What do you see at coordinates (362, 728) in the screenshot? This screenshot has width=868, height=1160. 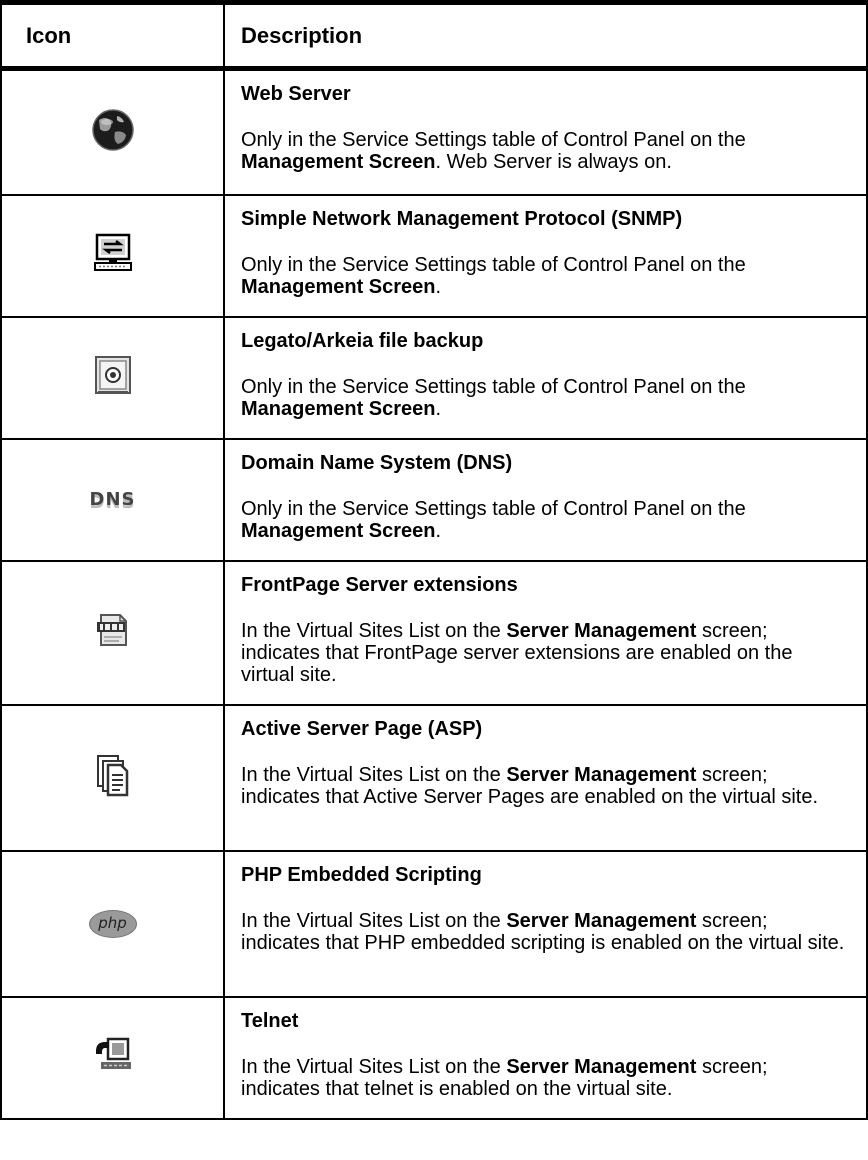 I see `row-title: Active Server Page (ASP)` at bounding box center [362, 728].